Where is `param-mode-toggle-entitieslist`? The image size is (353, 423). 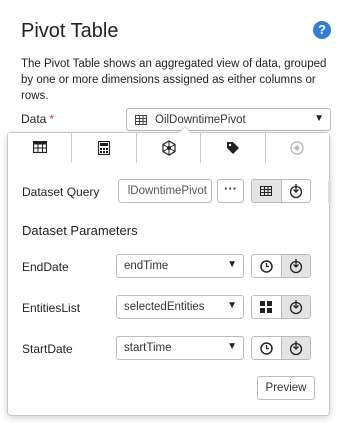 param-mode-toggle-entitieslist is located at coordinates (281, 307).